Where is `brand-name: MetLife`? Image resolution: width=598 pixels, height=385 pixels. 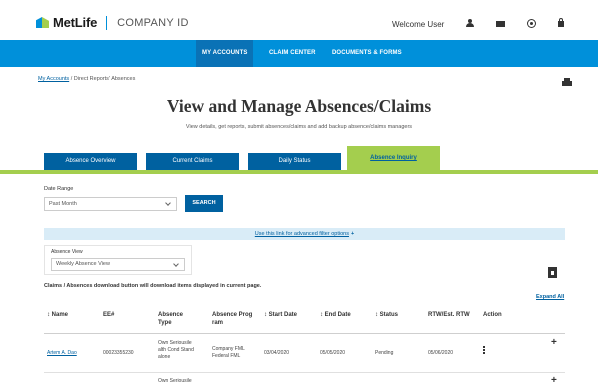
brand-name: MetLife is located at coordinates (75, 22).